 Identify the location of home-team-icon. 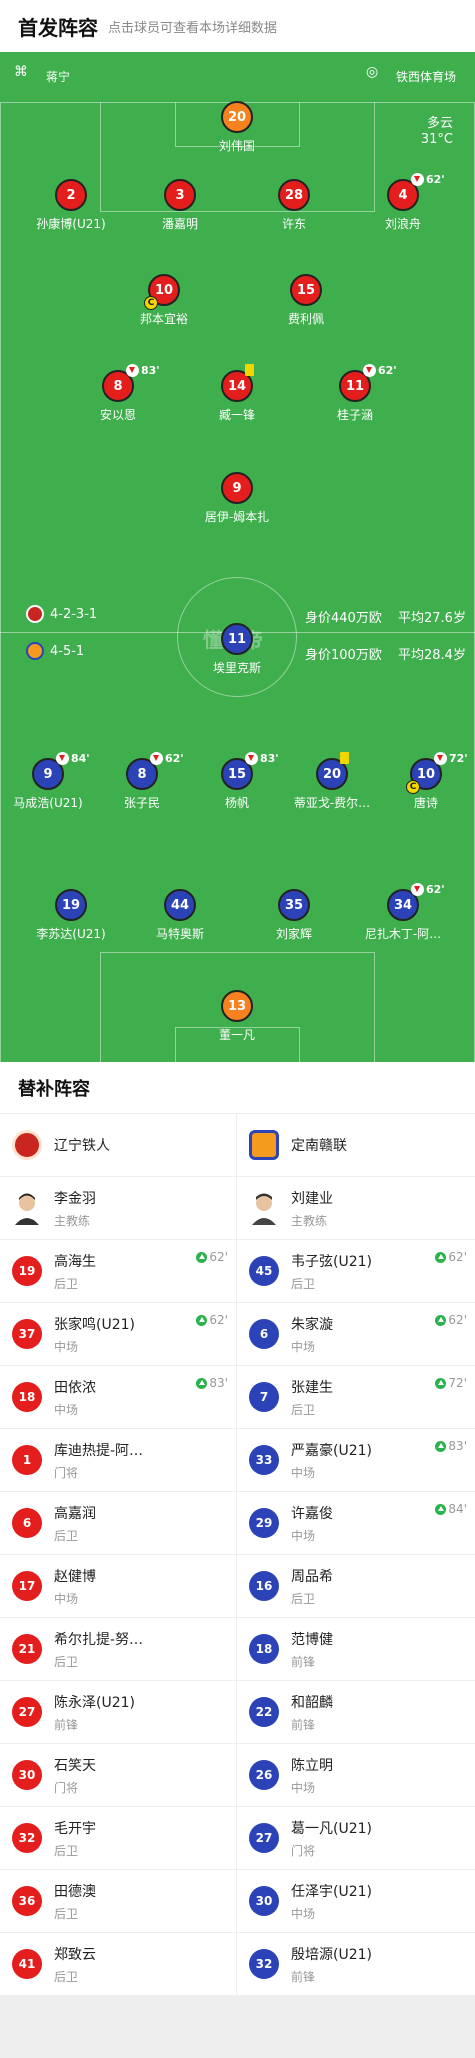
(35, 614).